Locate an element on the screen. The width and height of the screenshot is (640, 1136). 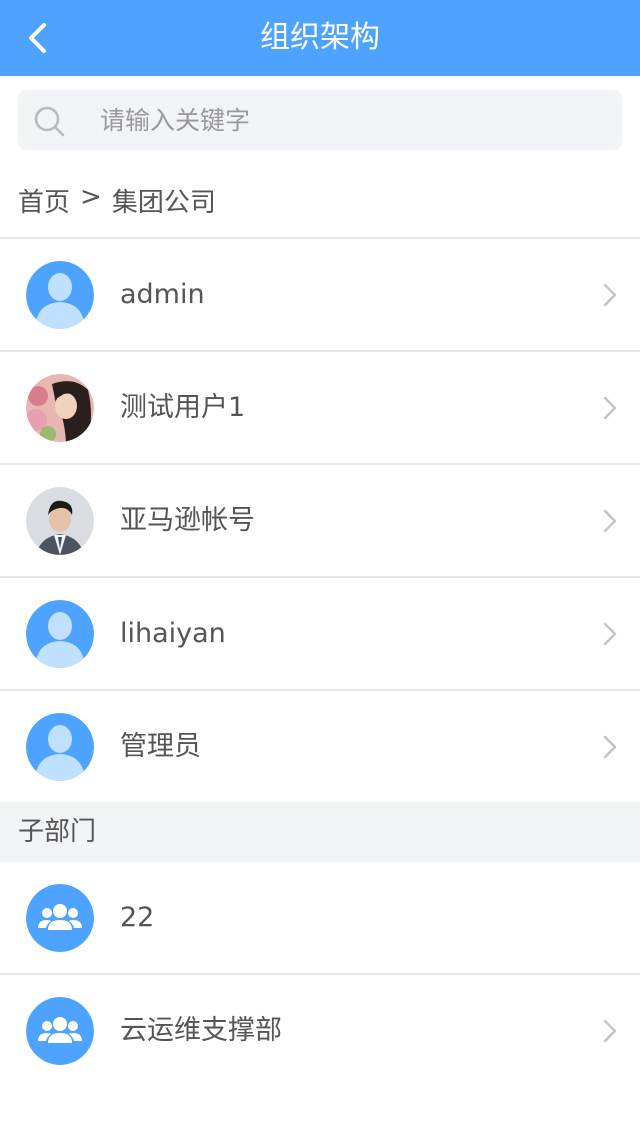
user-name: 管理员 is located at coordinates (160, 746).